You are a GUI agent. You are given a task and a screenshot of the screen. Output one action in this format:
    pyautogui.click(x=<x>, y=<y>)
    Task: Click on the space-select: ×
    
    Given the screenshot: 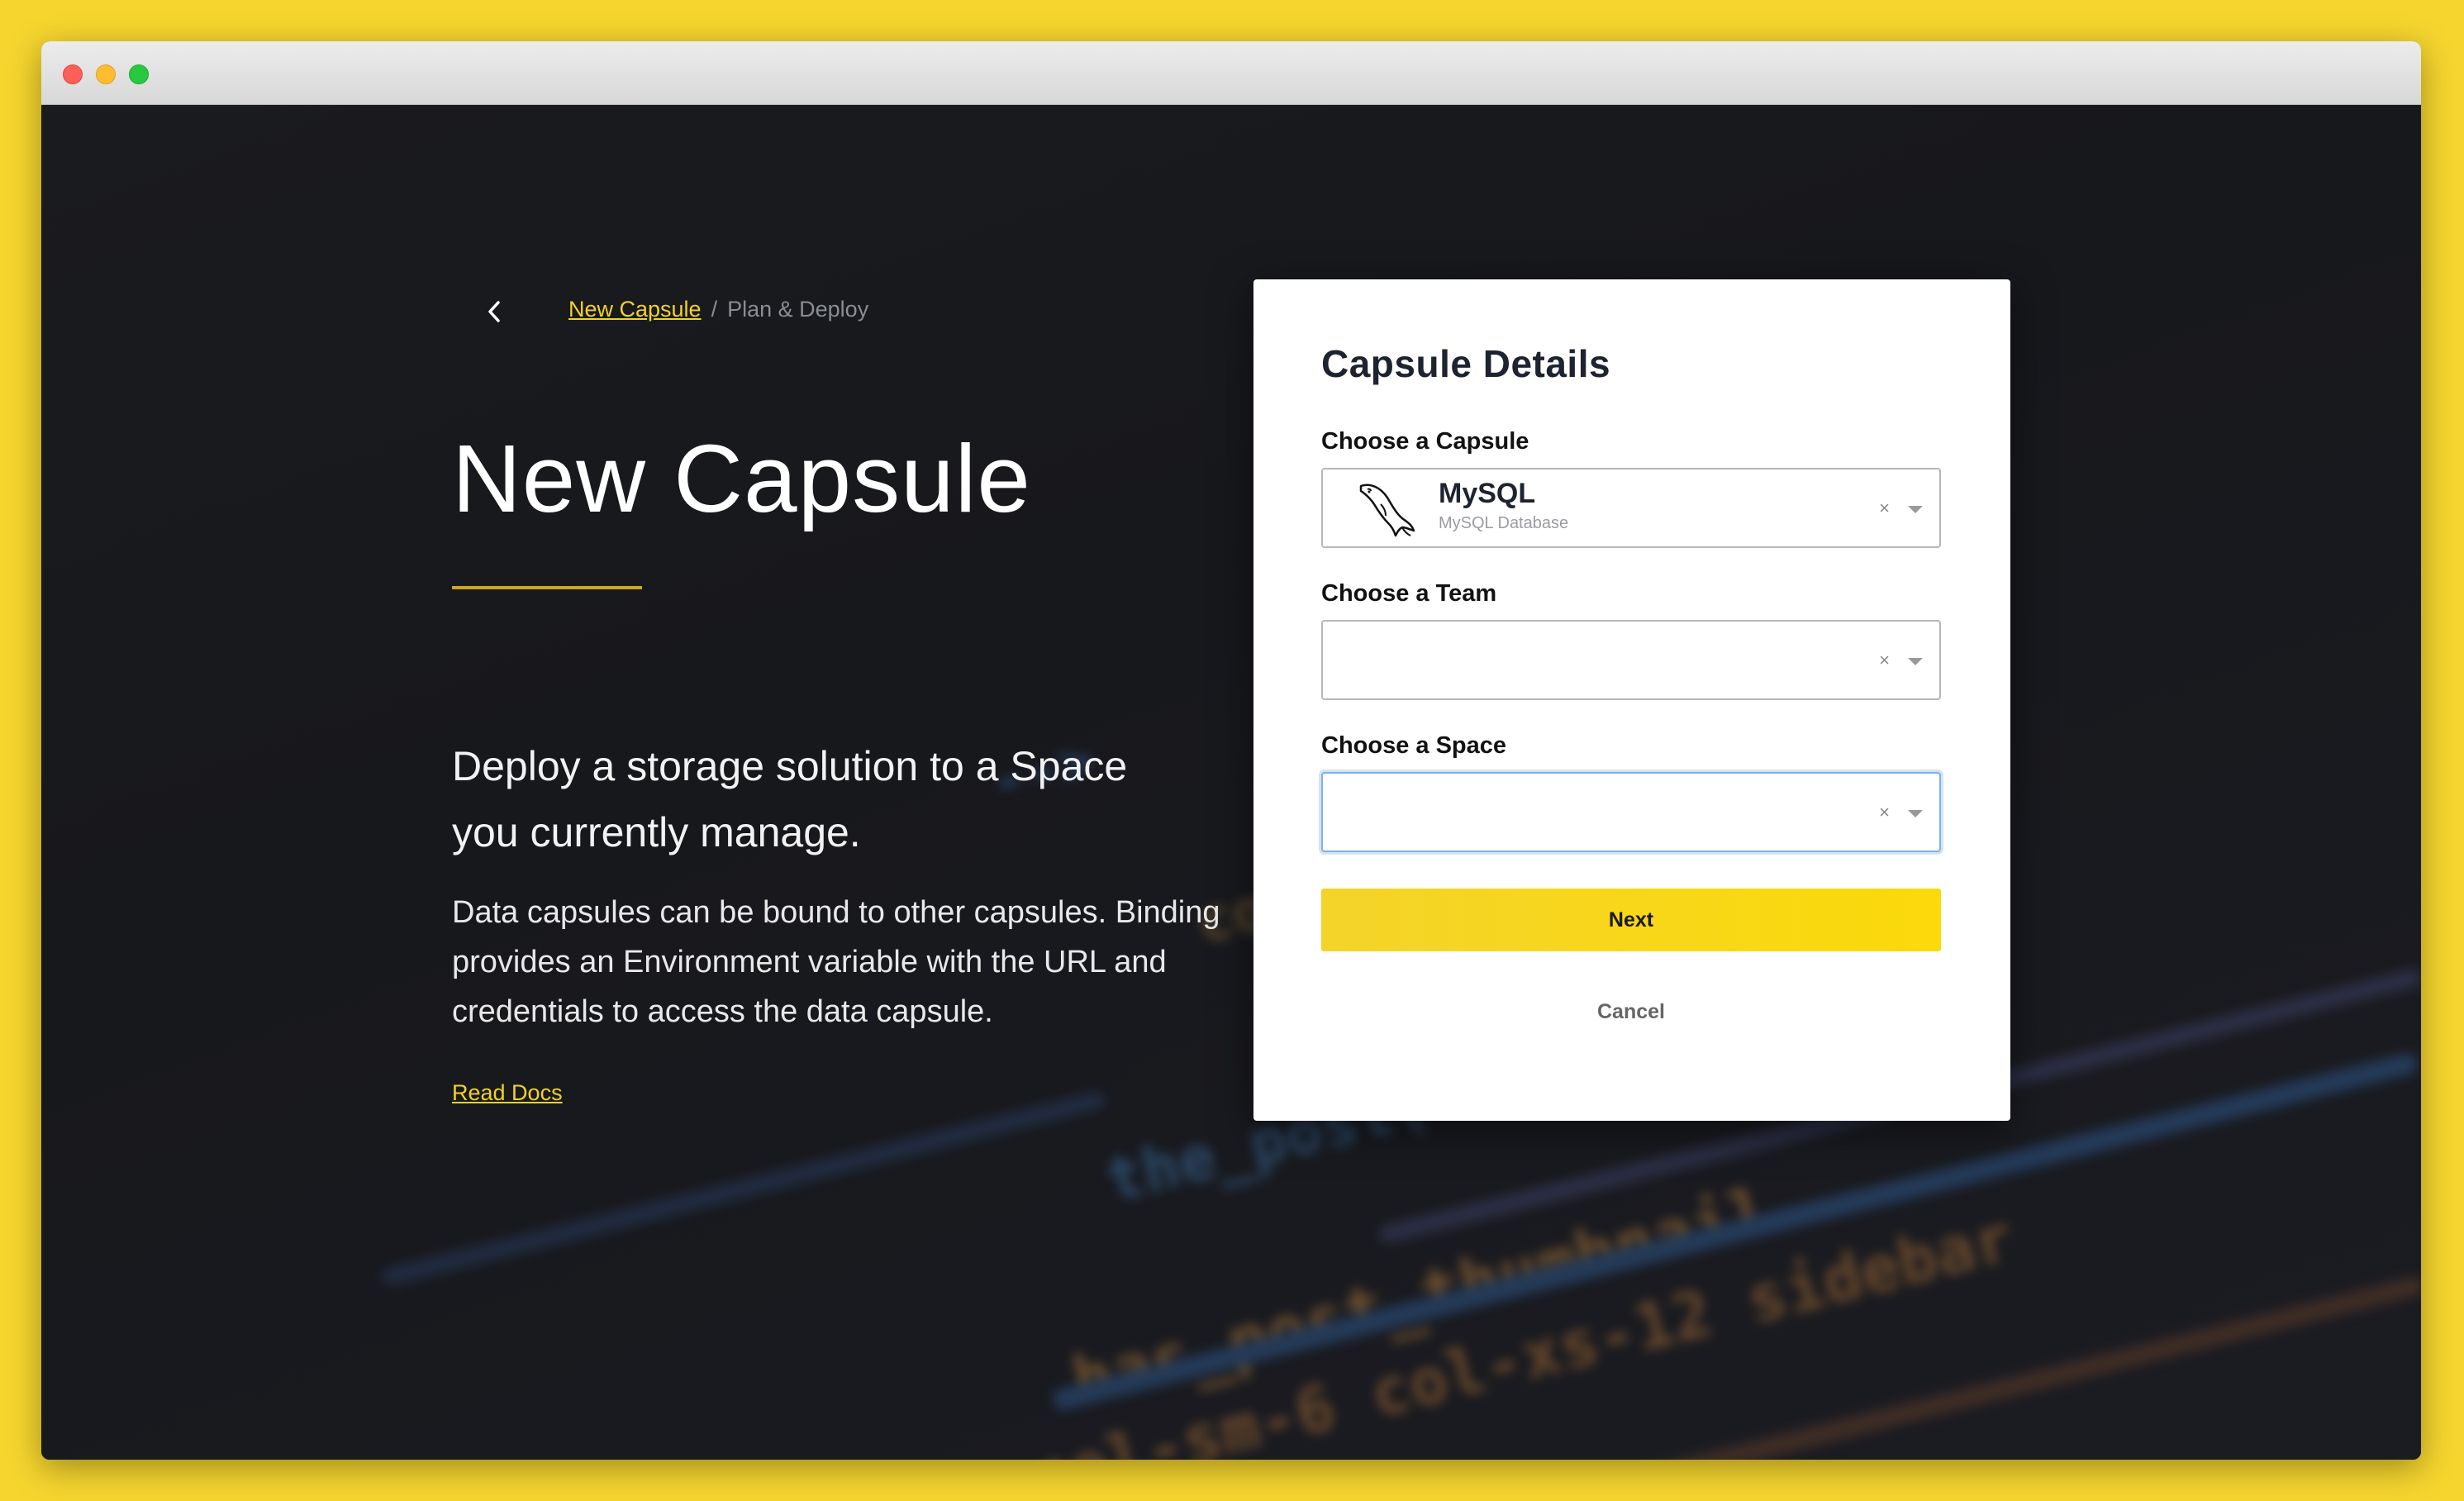 What is the action you would take?
    pyautogui.click(x=1631, y=812)
    